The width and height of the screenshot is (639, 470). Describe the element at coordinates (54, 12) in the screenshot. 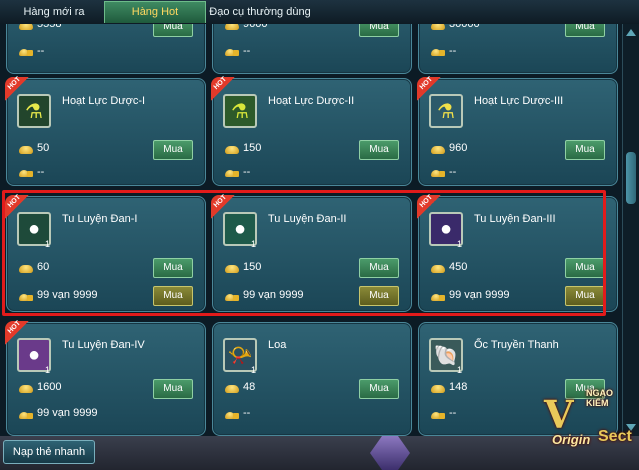

I see `tab-new-items: Hàng mới ra` at that location.